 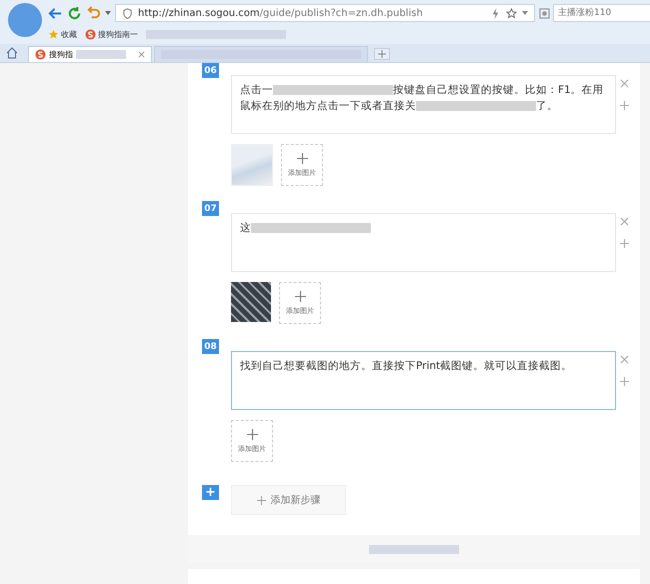 What do you see at coordinates (544, 13) in the screenshot?
I see `search-engine-icon` at bounding box center [544, 13].